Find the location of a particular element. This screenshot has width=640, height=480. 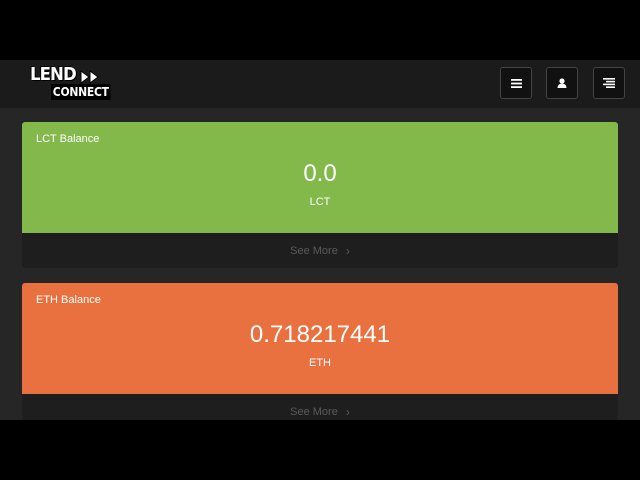

user-button is located at coordinates (562, 83).